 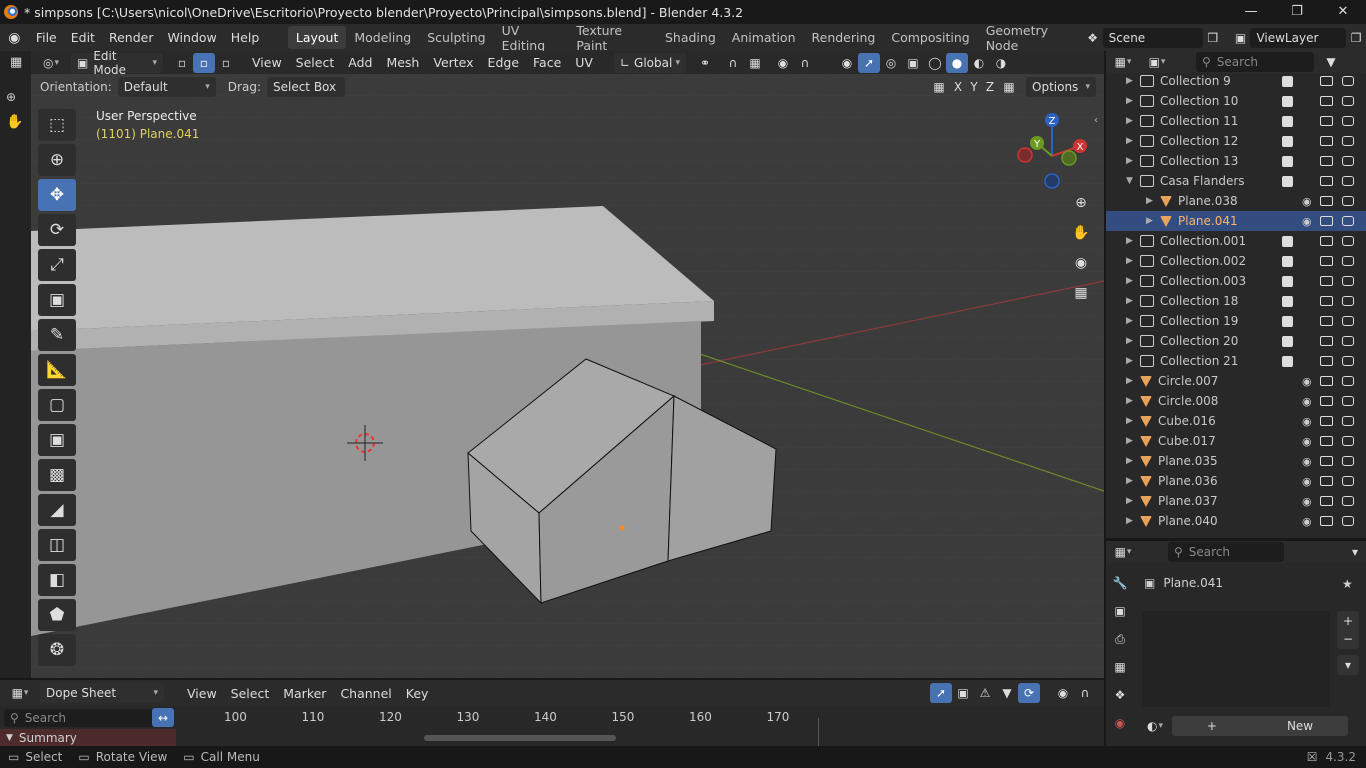 What do you see at coordinates (1001, 63) in the screenshot?
I see `rendered-shading-icon: ◑` at bounding box center [1001, 63].